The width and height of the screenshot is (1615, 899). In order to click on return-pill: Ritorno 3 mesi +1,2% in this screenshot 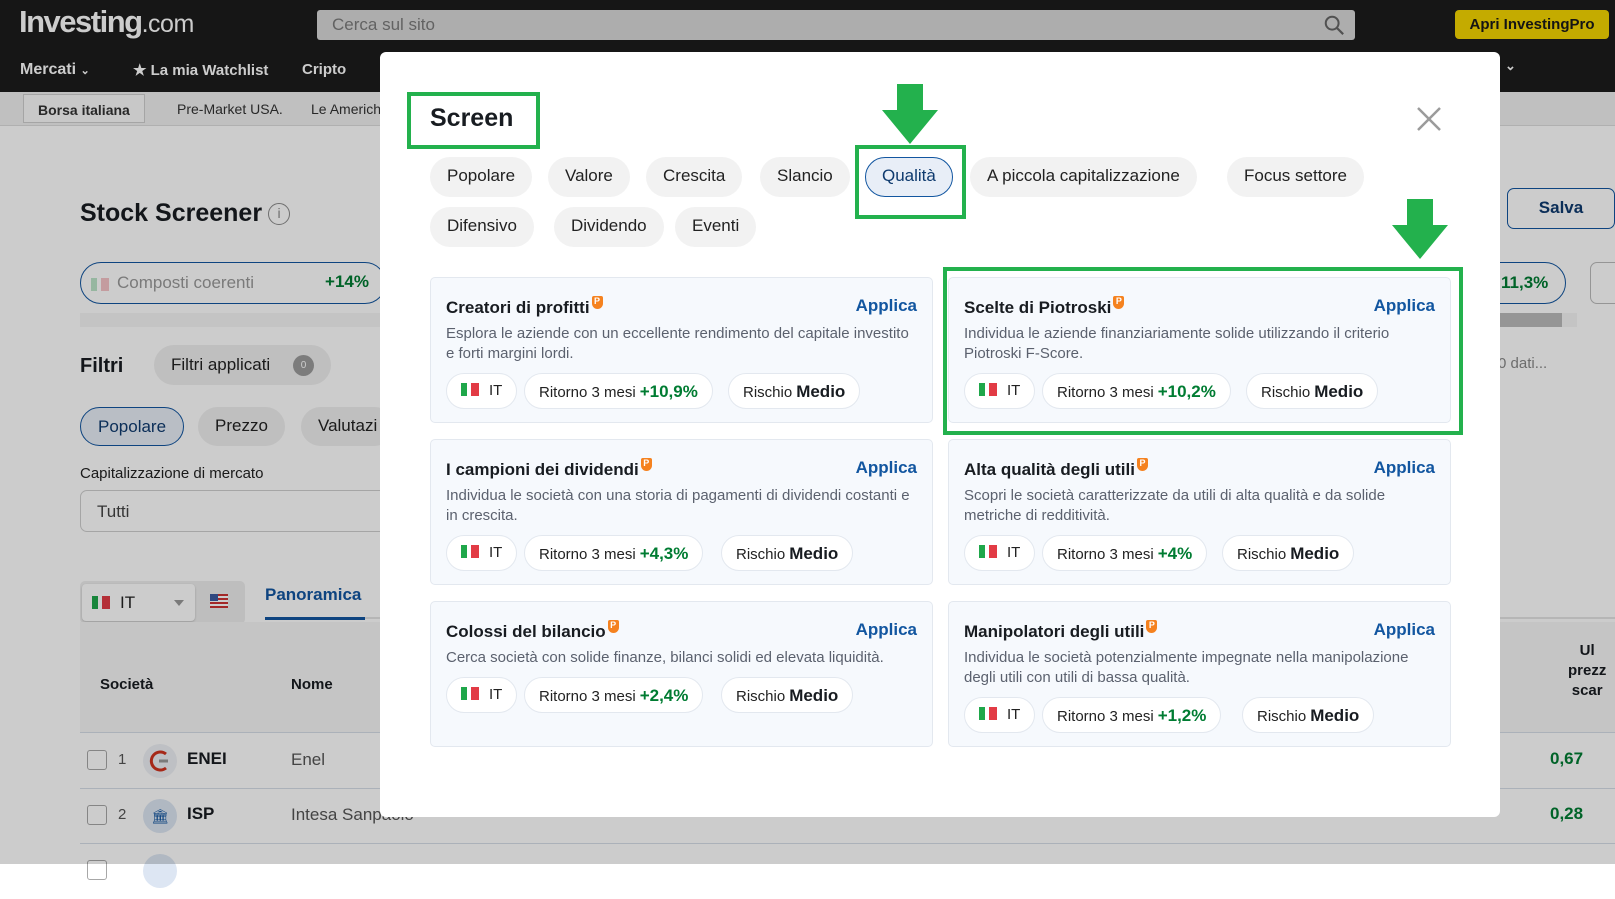, I will do `click(1132, 715)`.